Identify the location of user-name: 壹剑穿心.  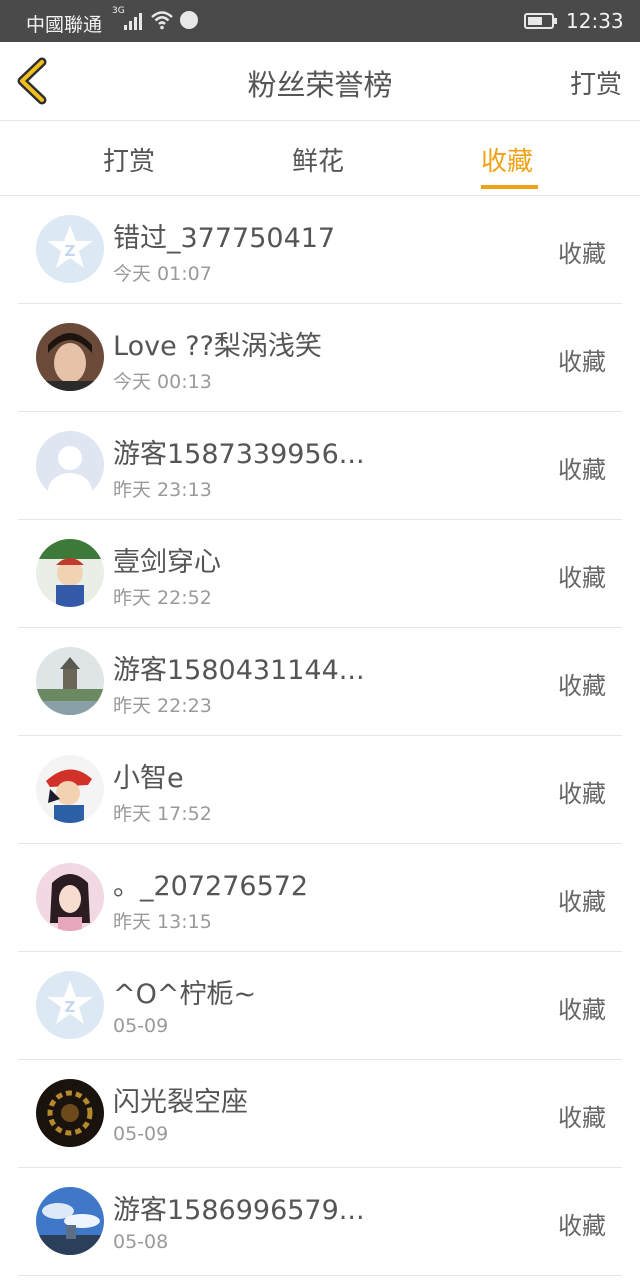
(167, 562).